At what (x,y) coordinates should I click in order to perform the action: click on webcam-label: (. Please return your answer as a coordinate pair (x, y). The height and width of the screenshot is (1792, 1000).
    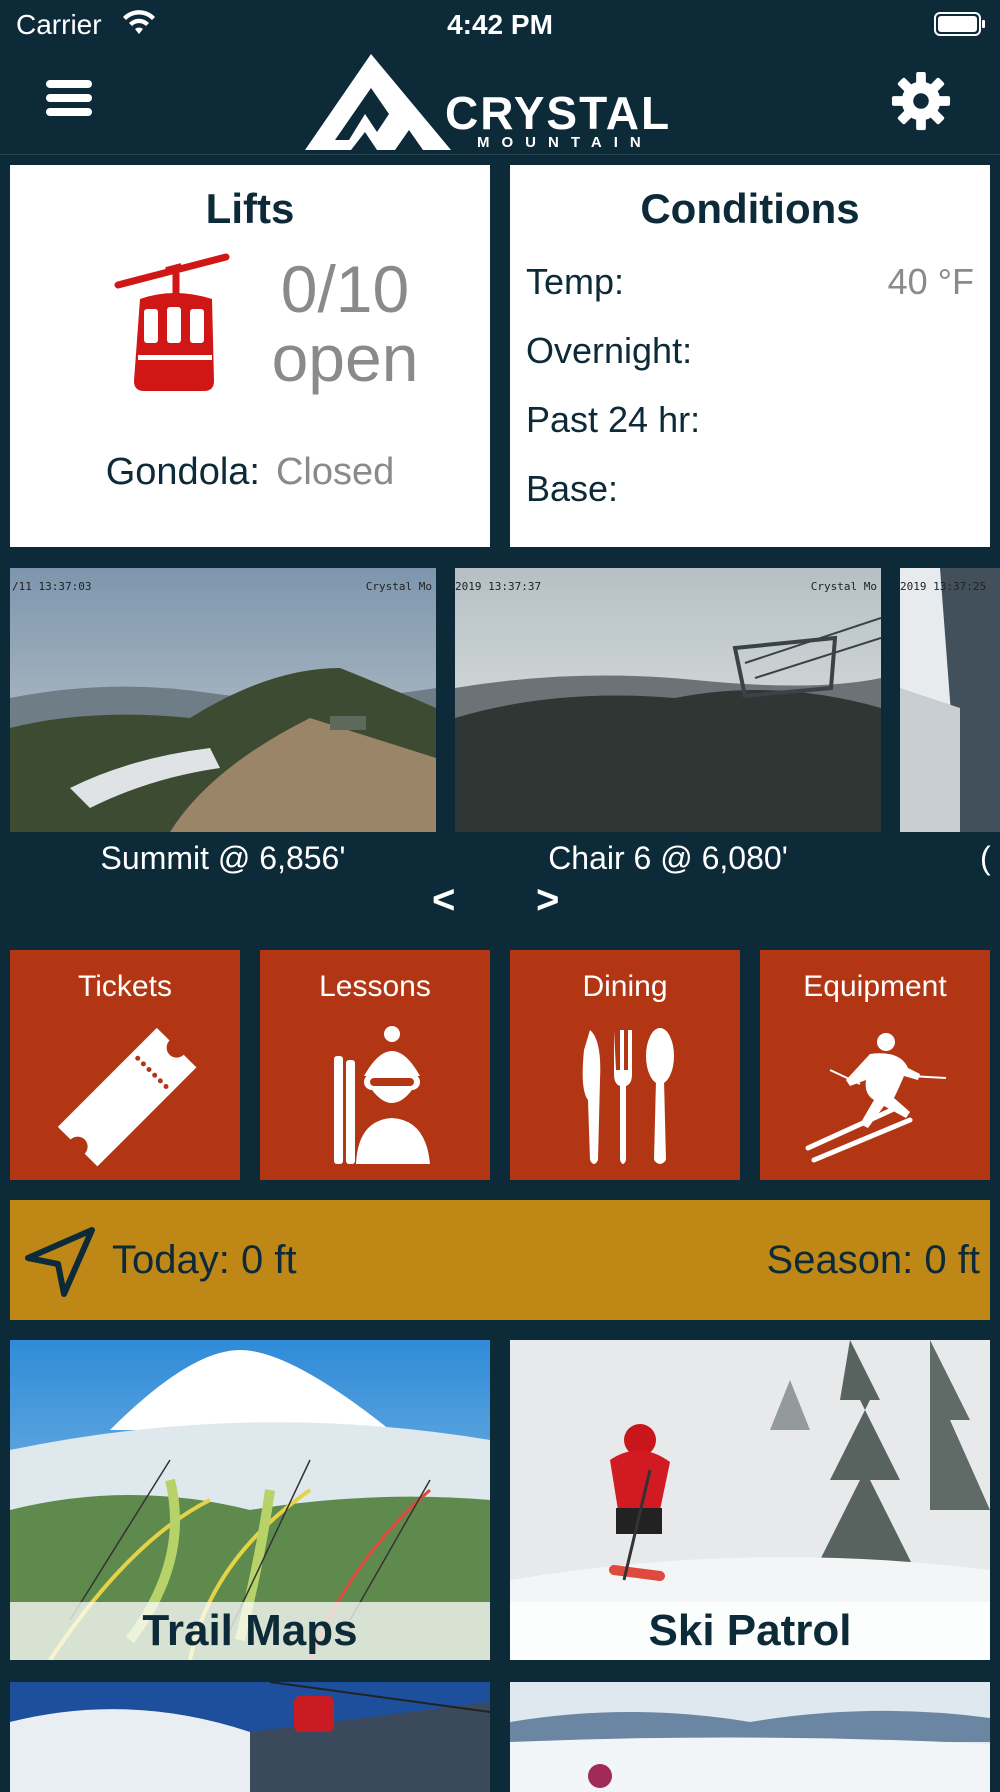
    Looking at the image, I should click on (985, 858).